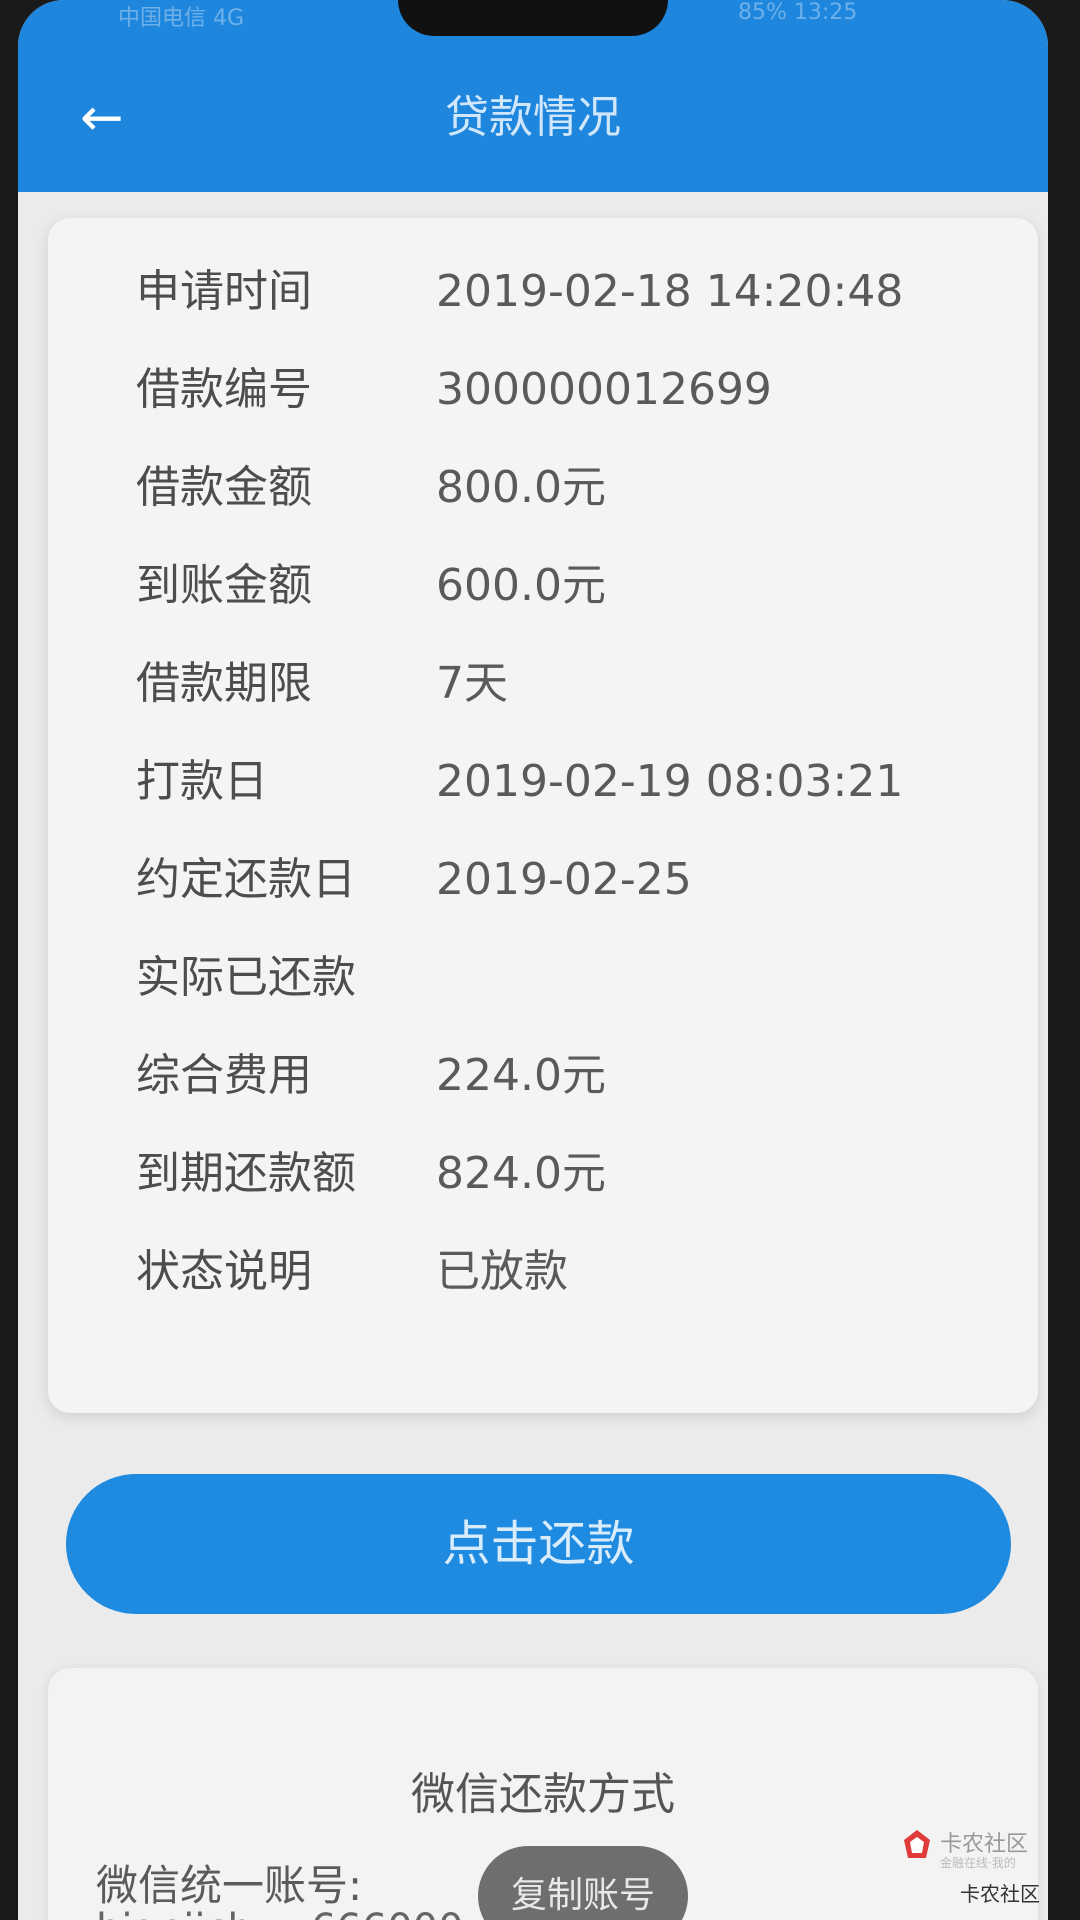 Image resolution: width=1080 pixels, height=1920 pixels. What do you see at coordinates (280, 1913) in the screenshot?
I see `wechat-account-id: hiqniichuw666000` at bounding box center [280, 1913].